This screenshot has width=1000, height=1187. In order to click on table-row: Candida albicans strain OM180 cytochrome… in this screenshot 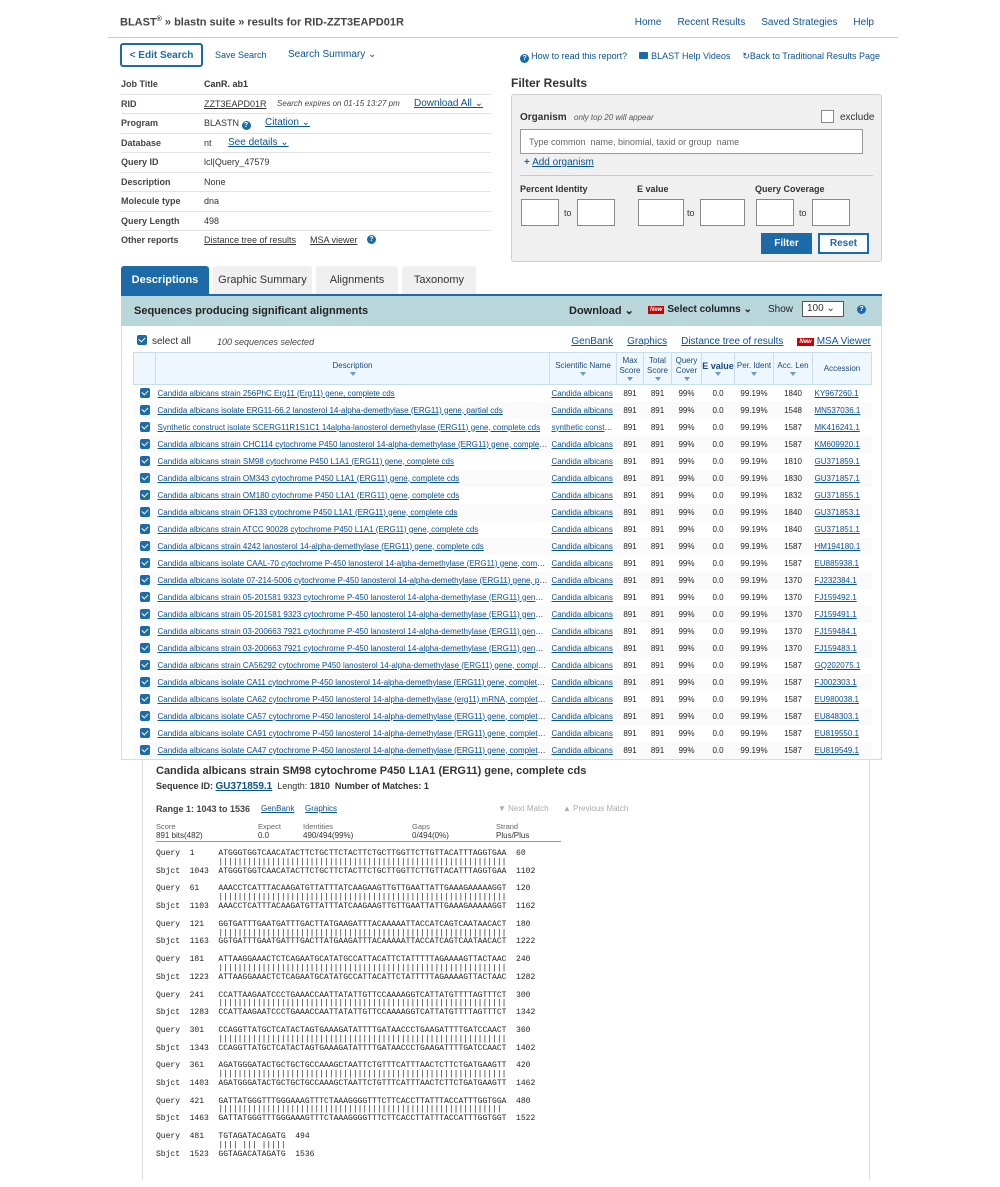, I will do `click(503, 495)`.